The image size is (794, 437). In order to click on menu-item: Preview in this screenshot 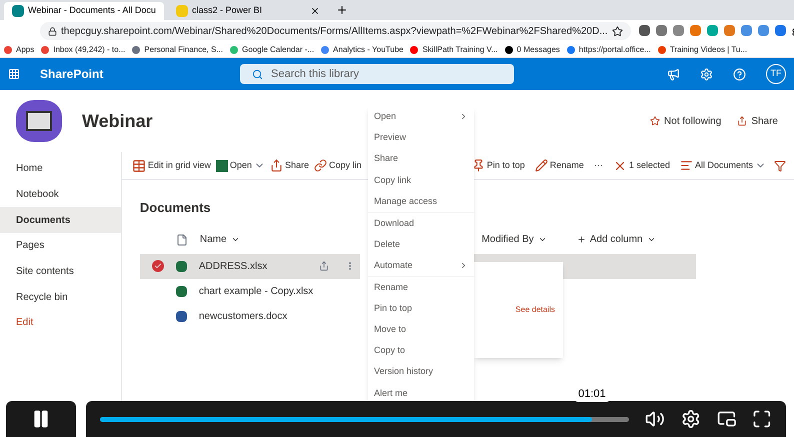, I will do `click(421, 138)`.